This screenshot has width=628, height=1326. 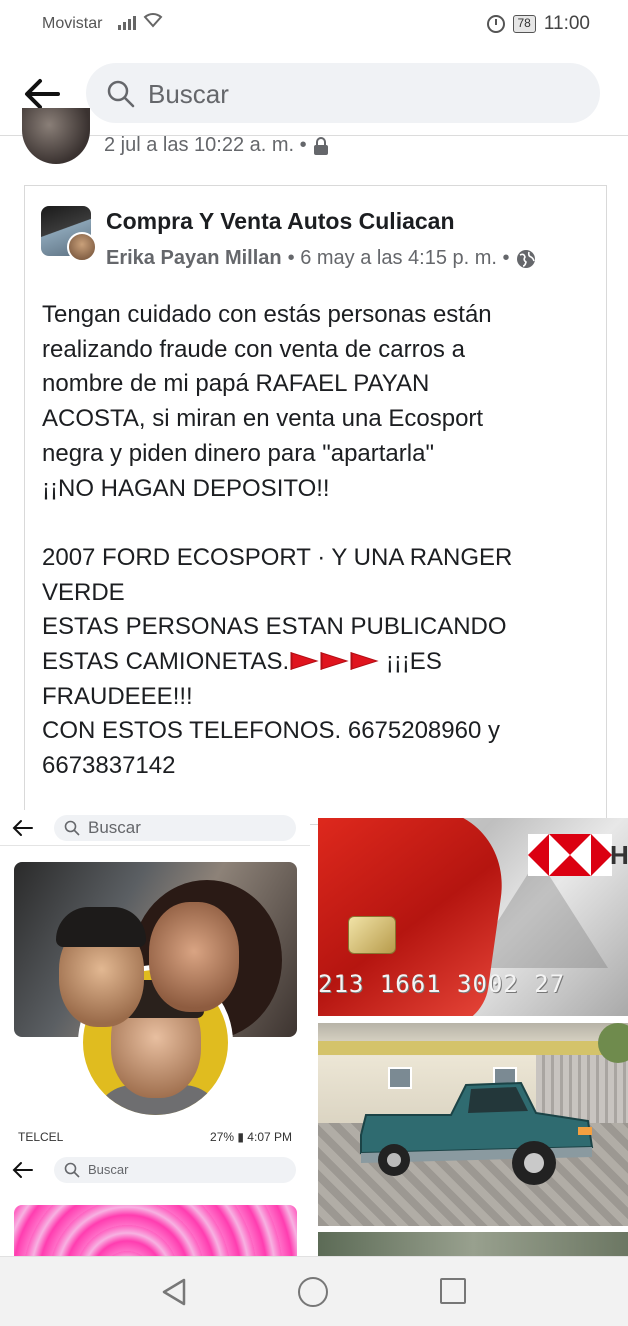 What do you see at coordinates (566, 23) in the screenshot?
I see `clock: 11:00` at bounding box center [566, 23].